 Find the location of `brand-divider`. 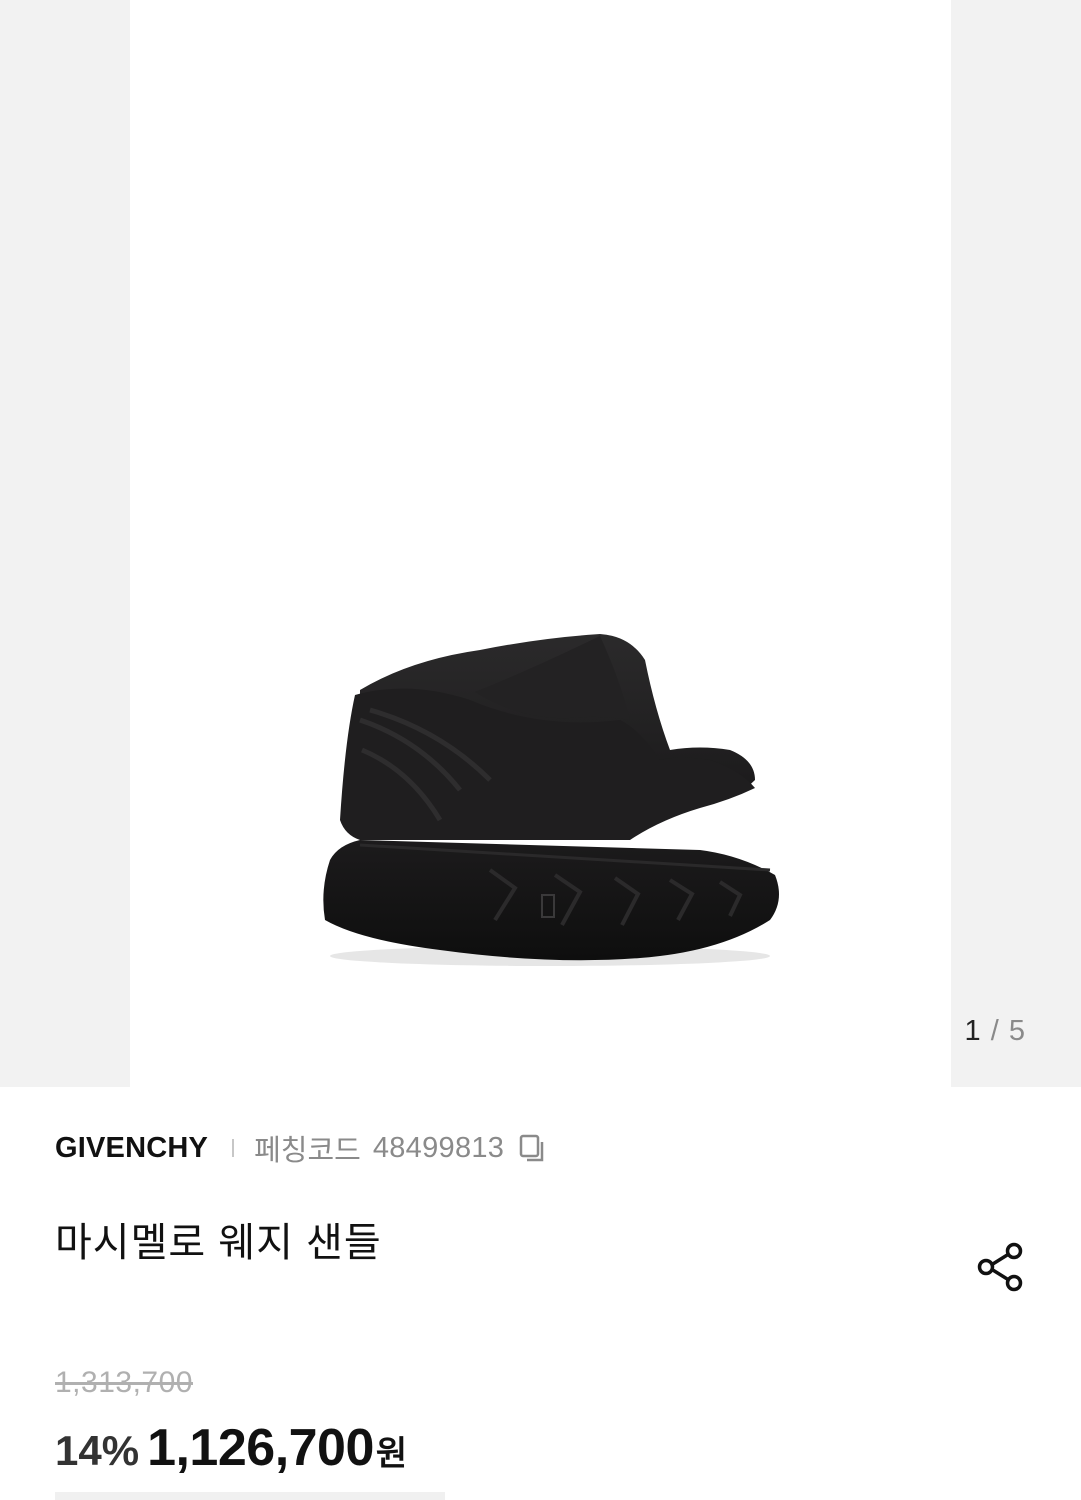

brand-divider is located at coordinates (233, 1148).